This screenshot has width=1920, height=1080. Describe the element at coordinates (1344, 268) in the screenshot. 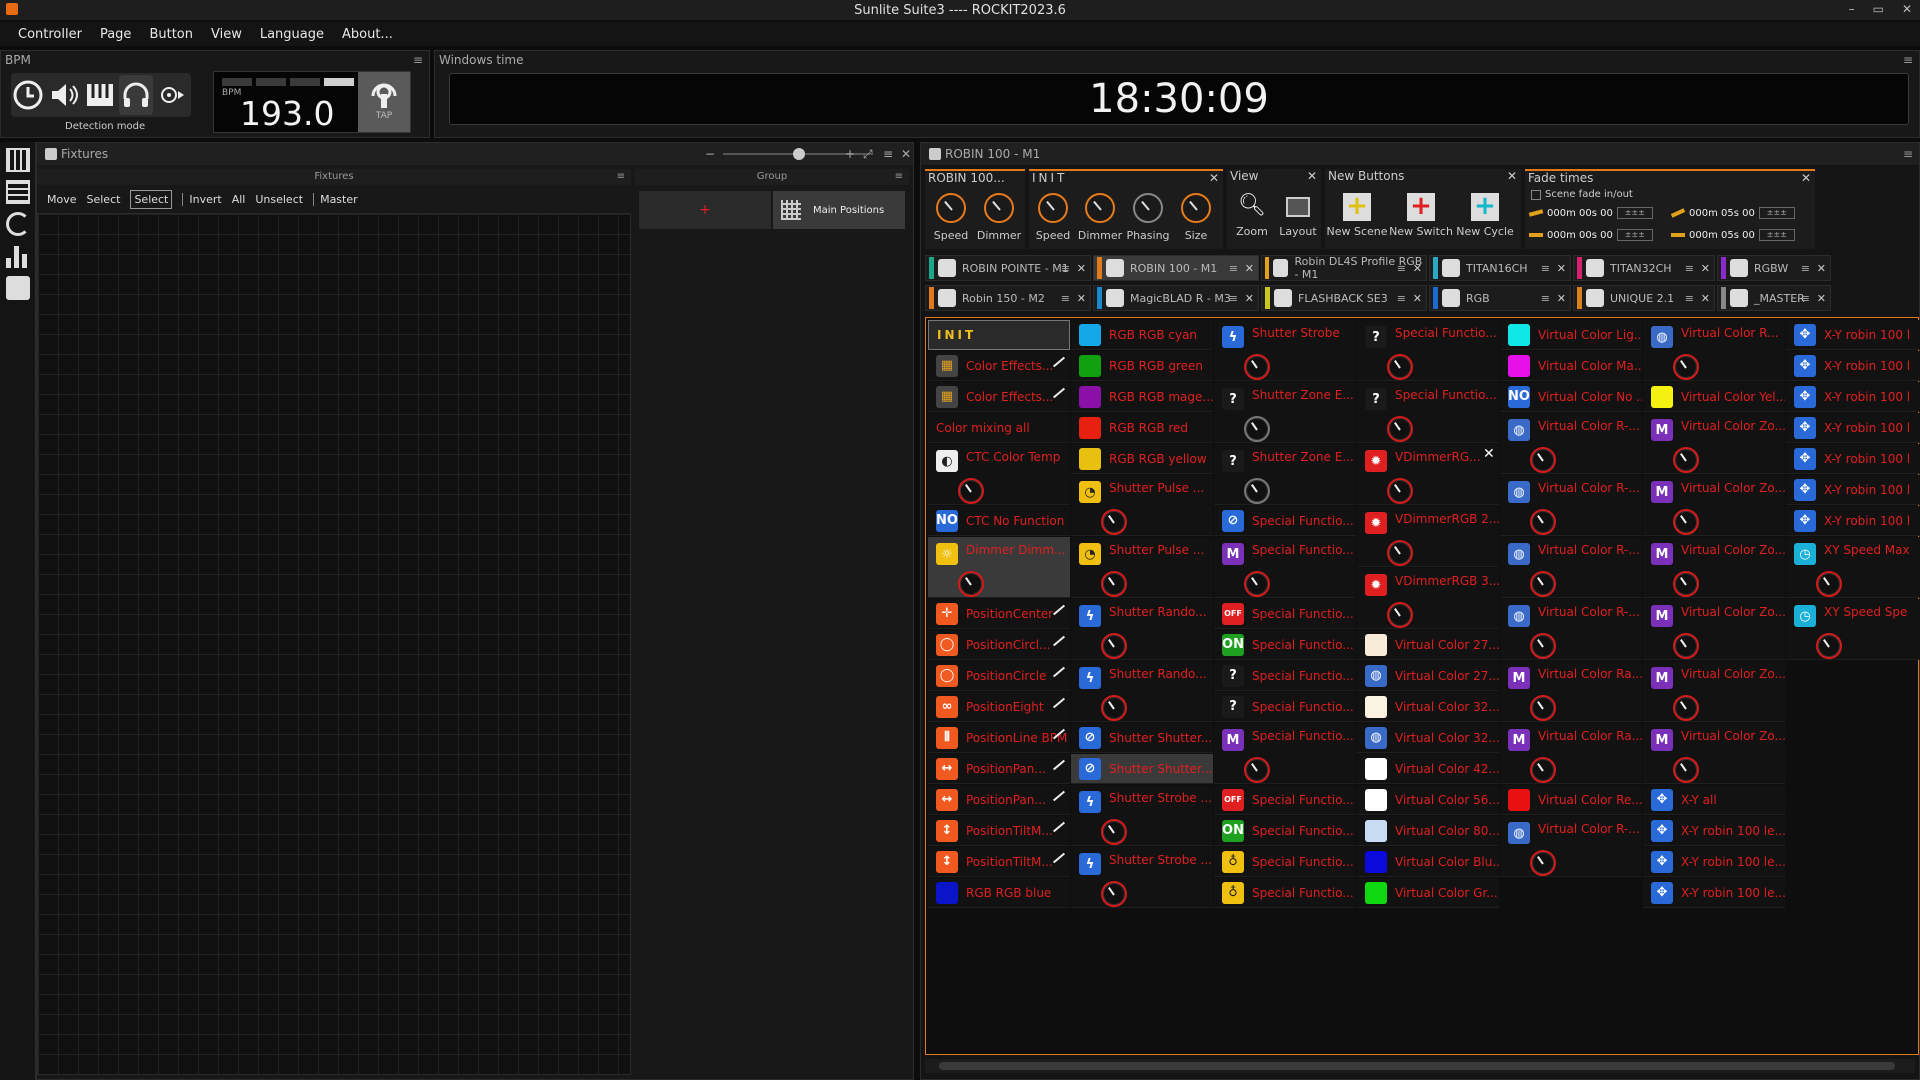

I see `tab-robin-dl4s-profile-rgb-m1: Robin DL4S Profile RGB - M1 ≡ ✕` at that location.